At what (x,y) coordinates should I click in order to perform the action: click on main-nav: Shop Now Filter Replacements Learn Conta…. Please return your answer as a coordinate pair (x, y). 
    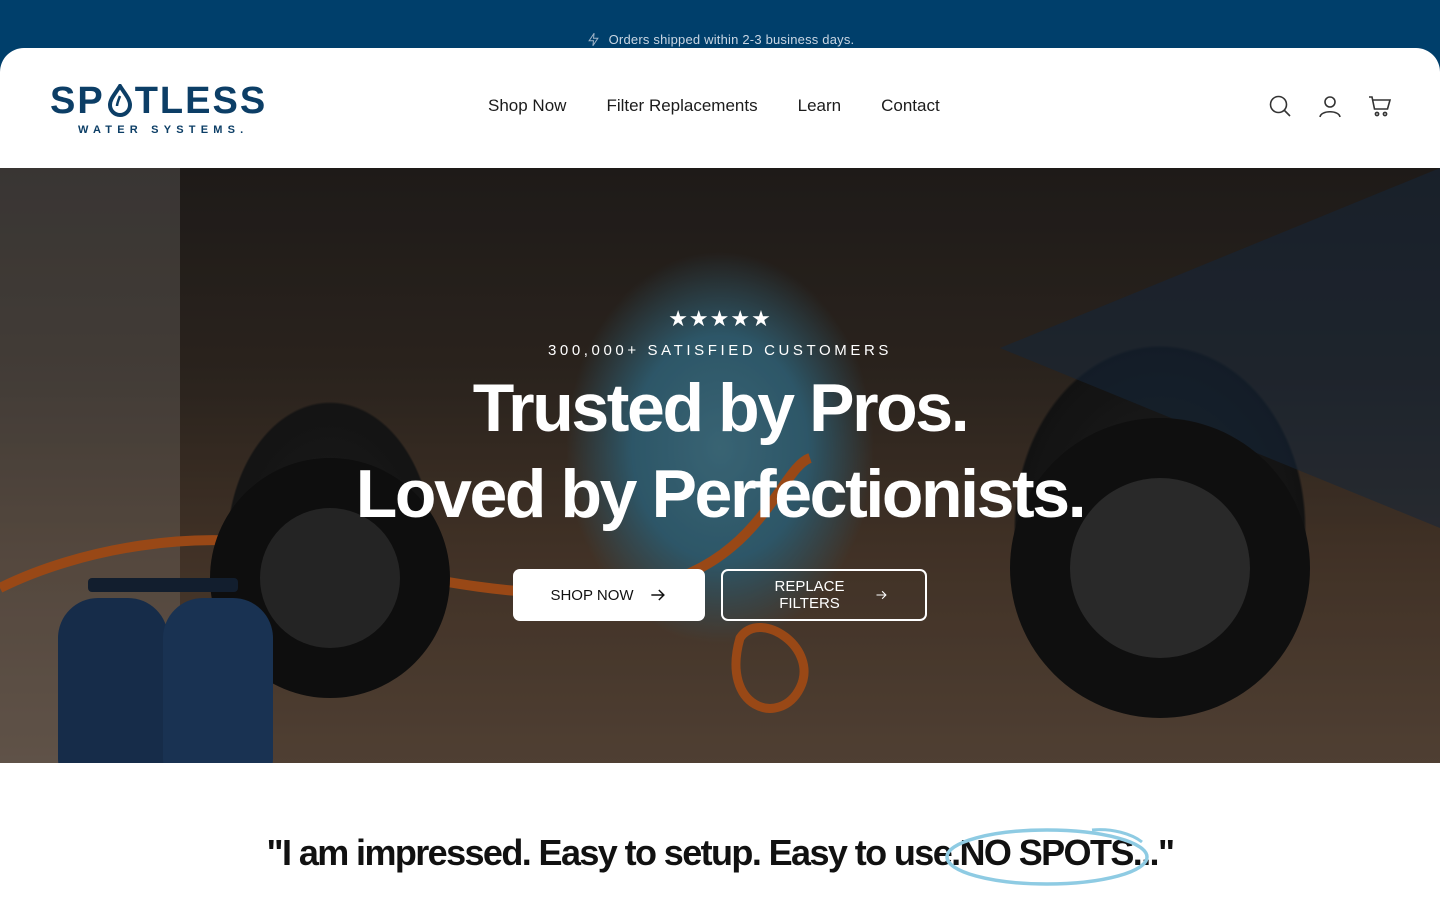
    Looking at the image, I should click on (714, 106).